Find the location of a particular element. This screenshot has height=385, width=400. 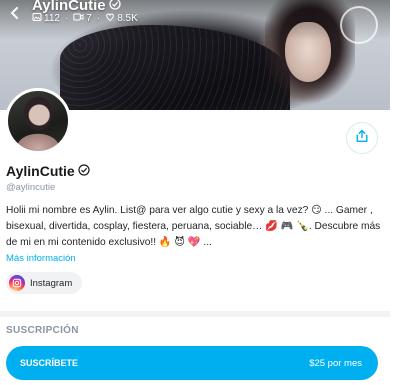

banner-corner-circle is located at coordinates (359, 25).